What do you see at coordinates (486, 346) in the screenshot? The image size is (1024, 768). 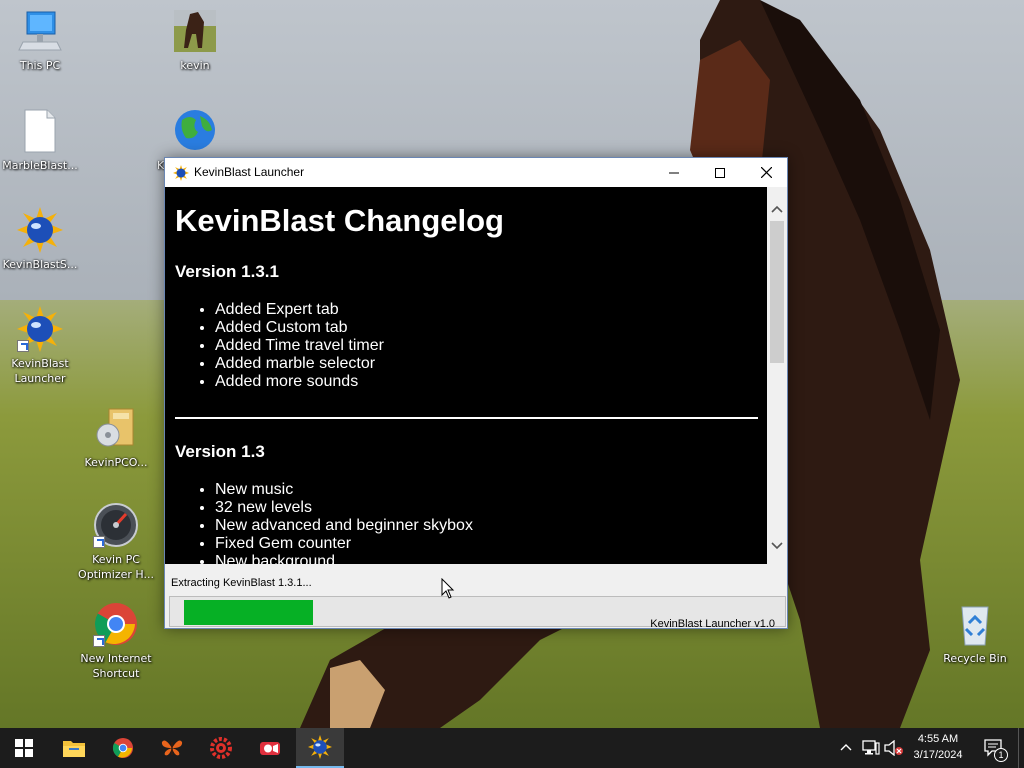 I see `list-item: Added Time travel timer` at bounding box center [486, 346].